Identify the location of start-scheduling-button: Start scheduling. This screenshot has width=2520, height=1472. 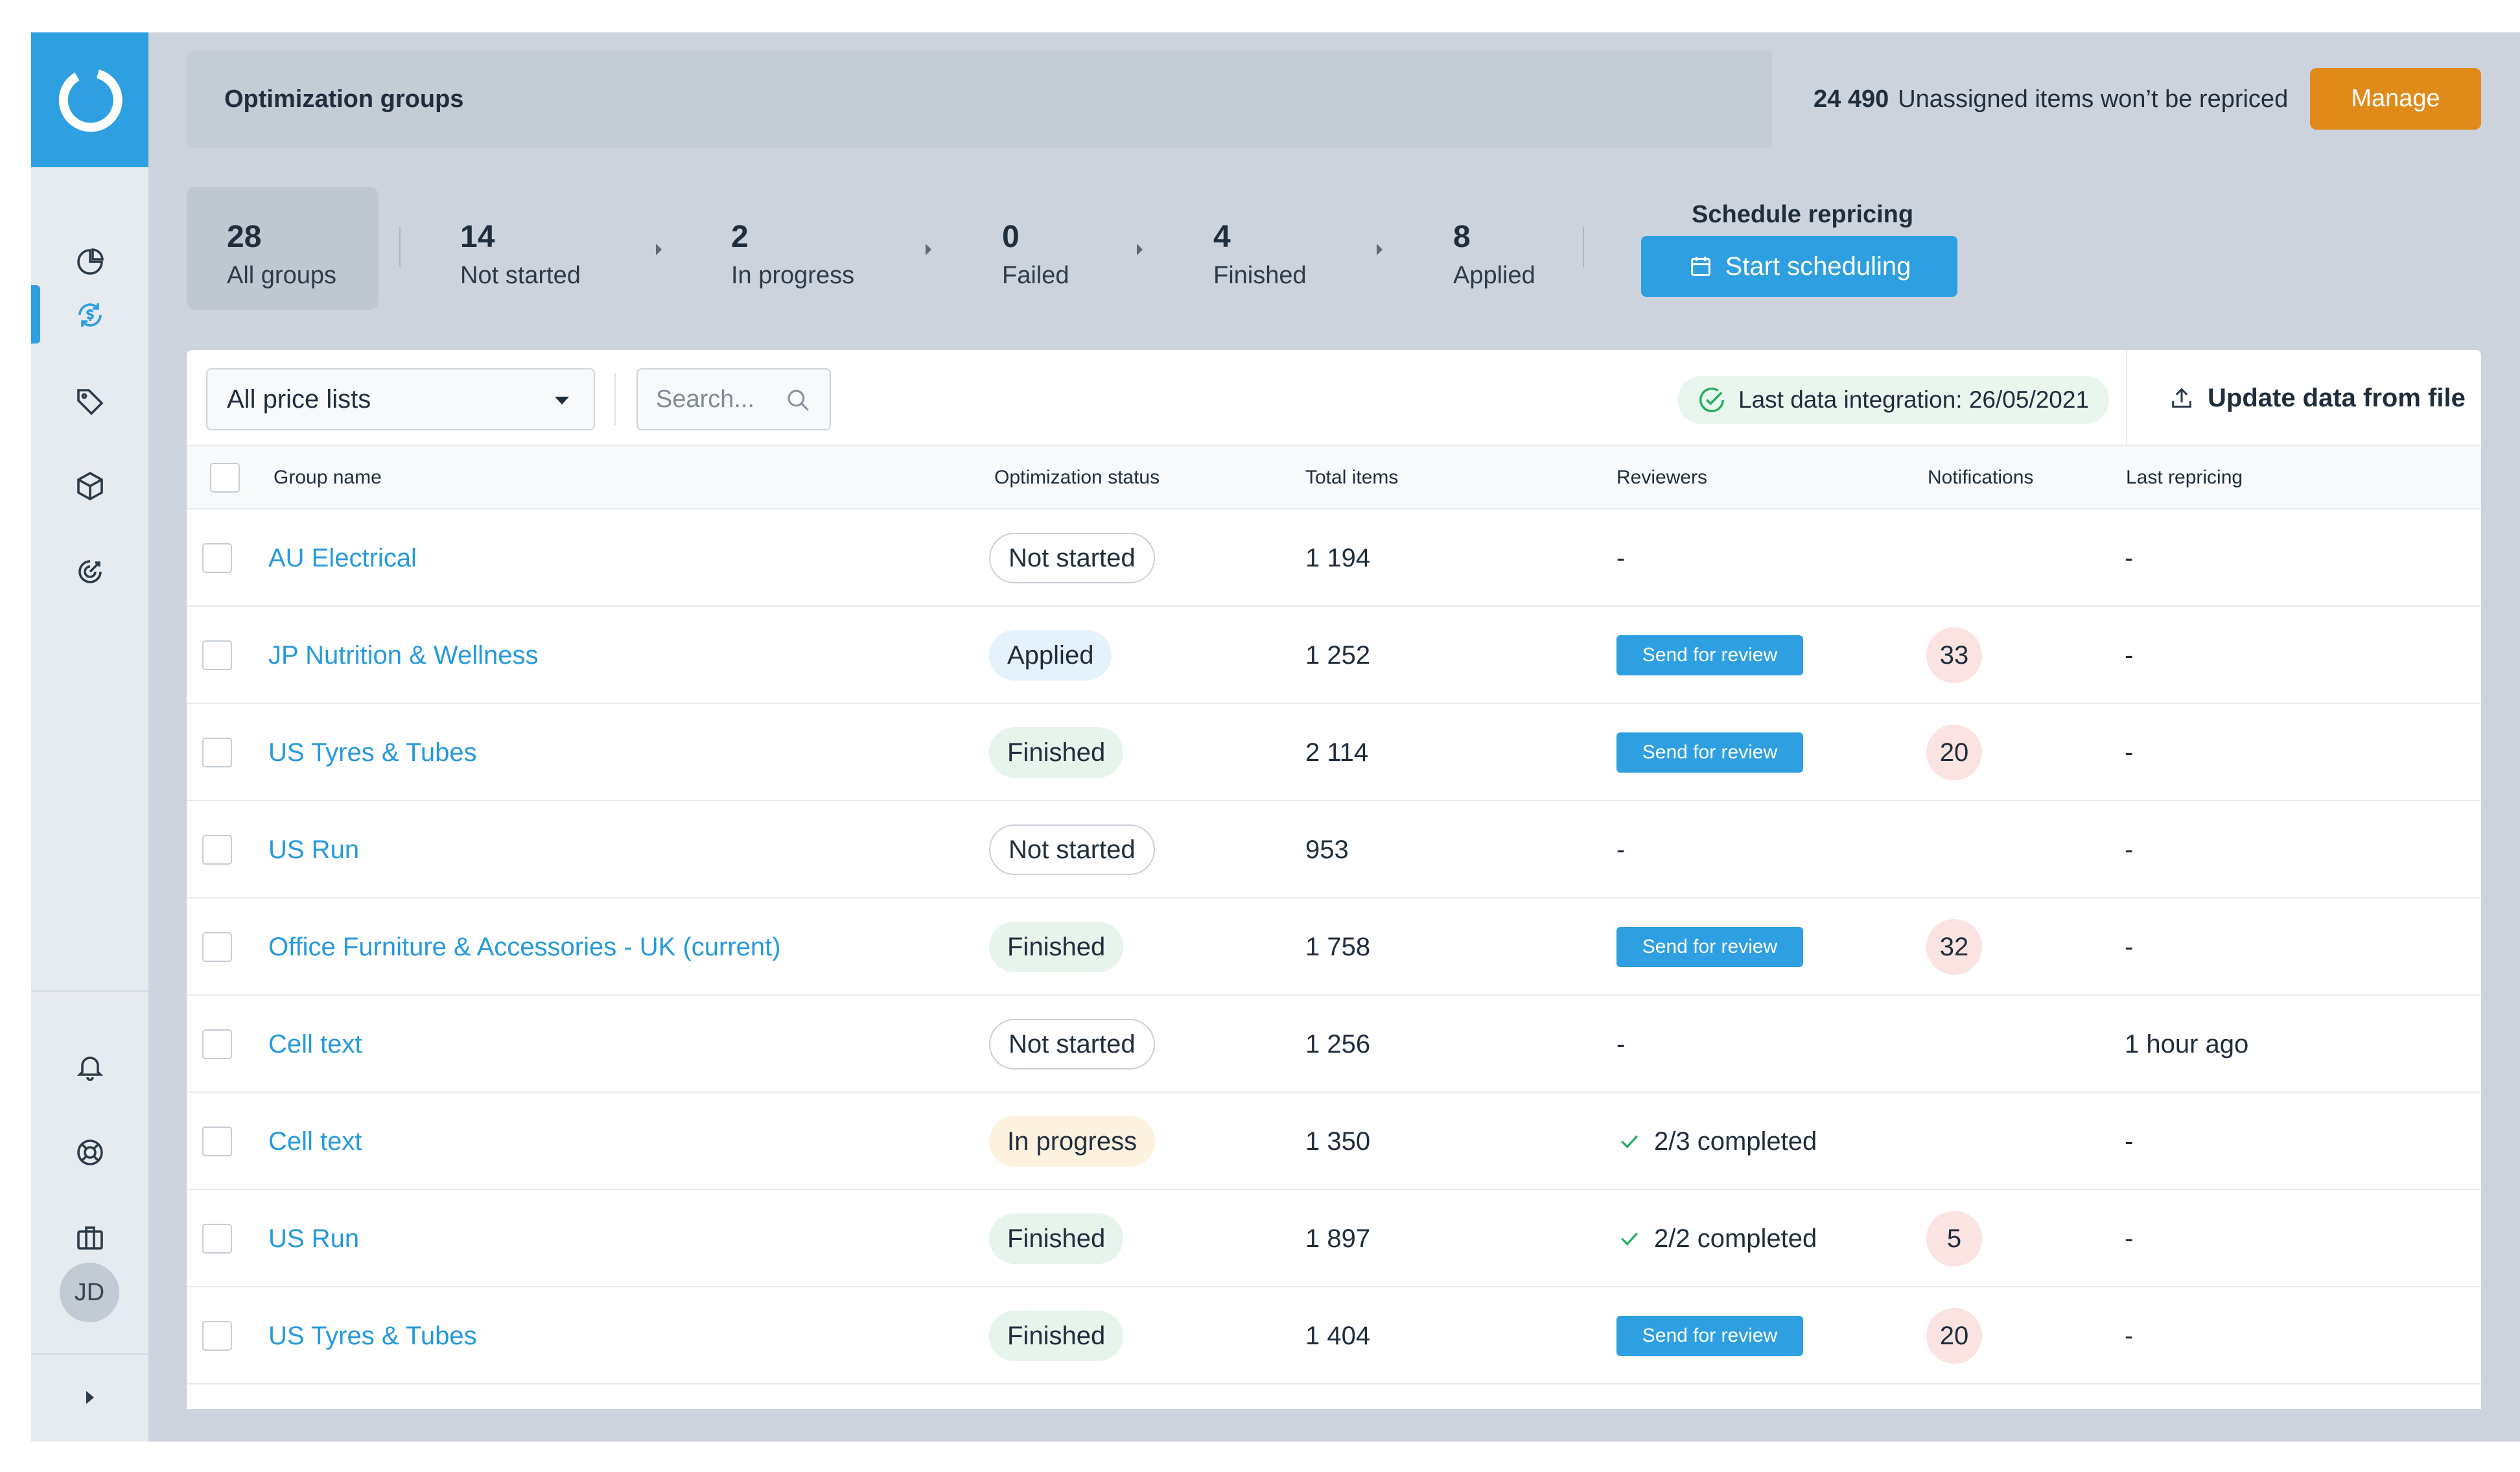
(1799, 266).